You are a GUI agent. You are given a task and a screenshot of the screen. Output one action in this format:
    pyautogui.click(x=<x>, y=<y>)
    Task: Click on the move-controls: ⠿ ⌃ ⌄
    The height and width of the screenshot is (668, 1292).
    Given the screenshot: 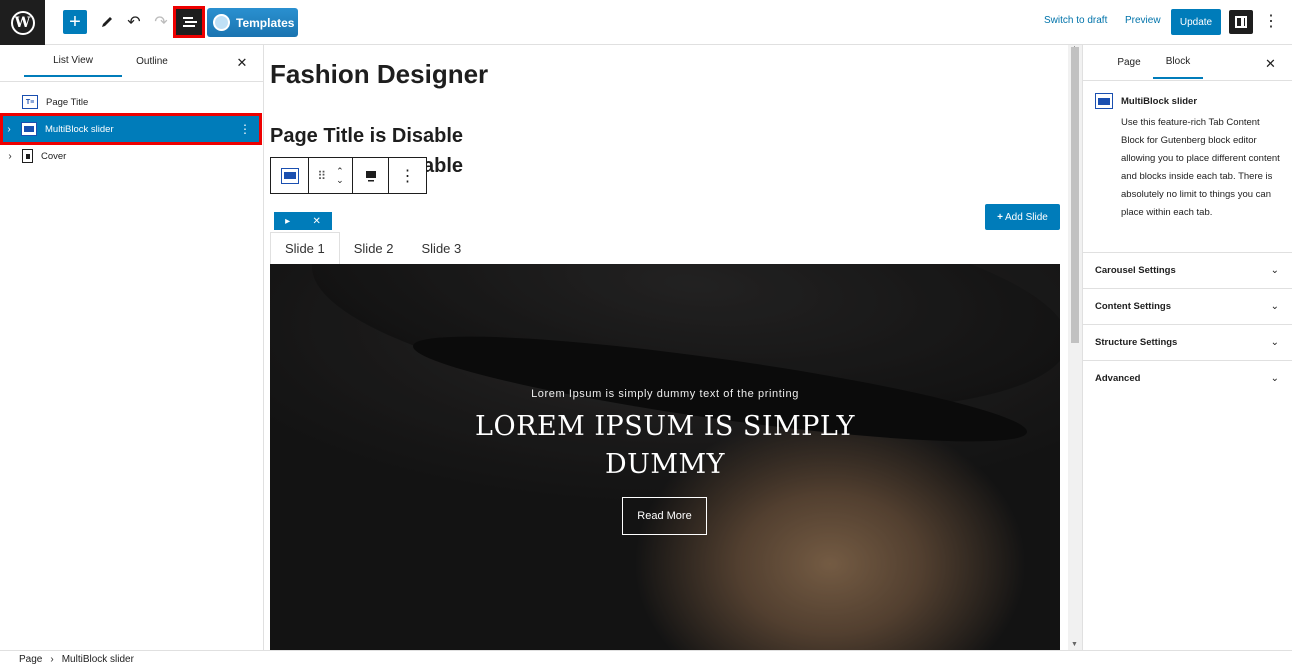 What is the action you would take?
    pyautogui.click(x=331, y=175)
    